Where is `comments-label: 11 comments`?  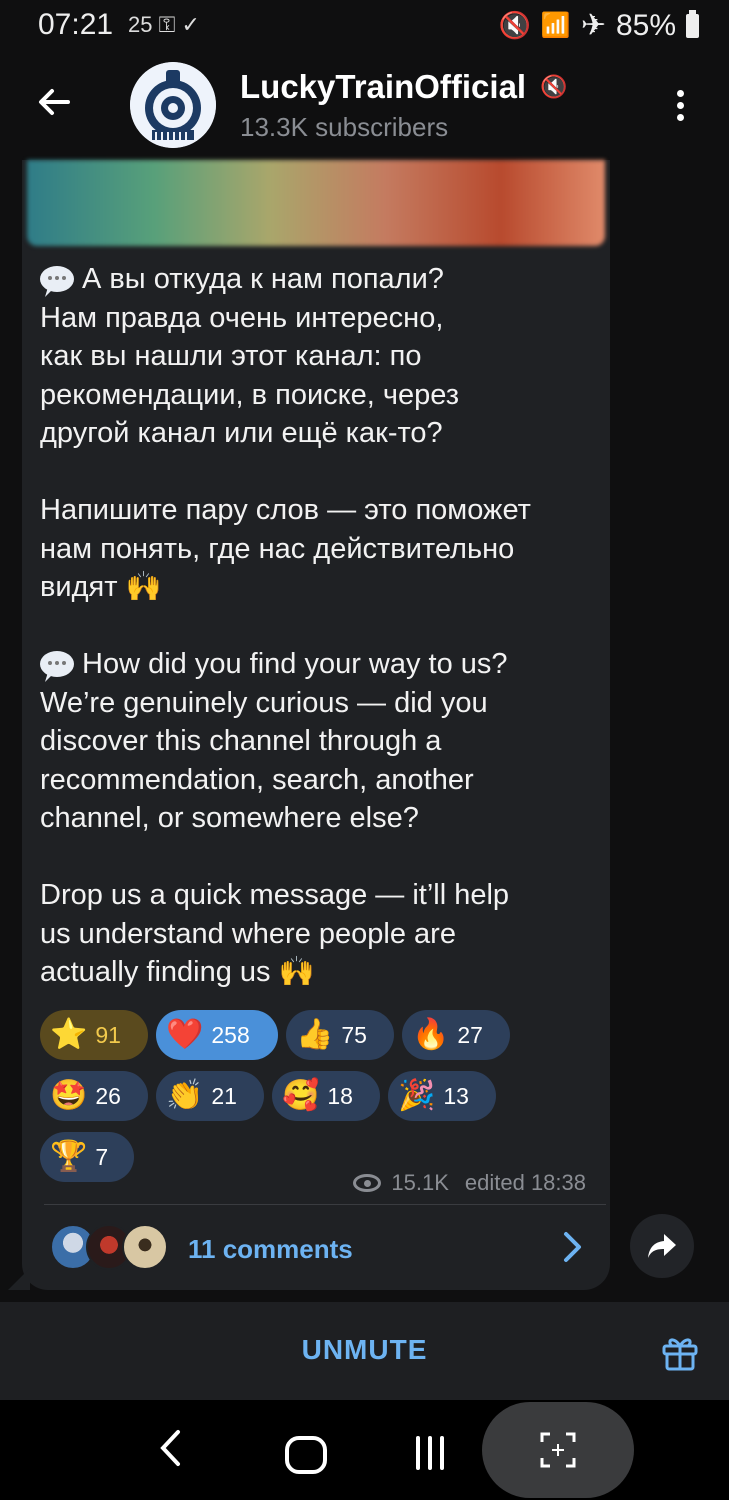 comments-label: 11 comments is located at coordinates (270, 1249).